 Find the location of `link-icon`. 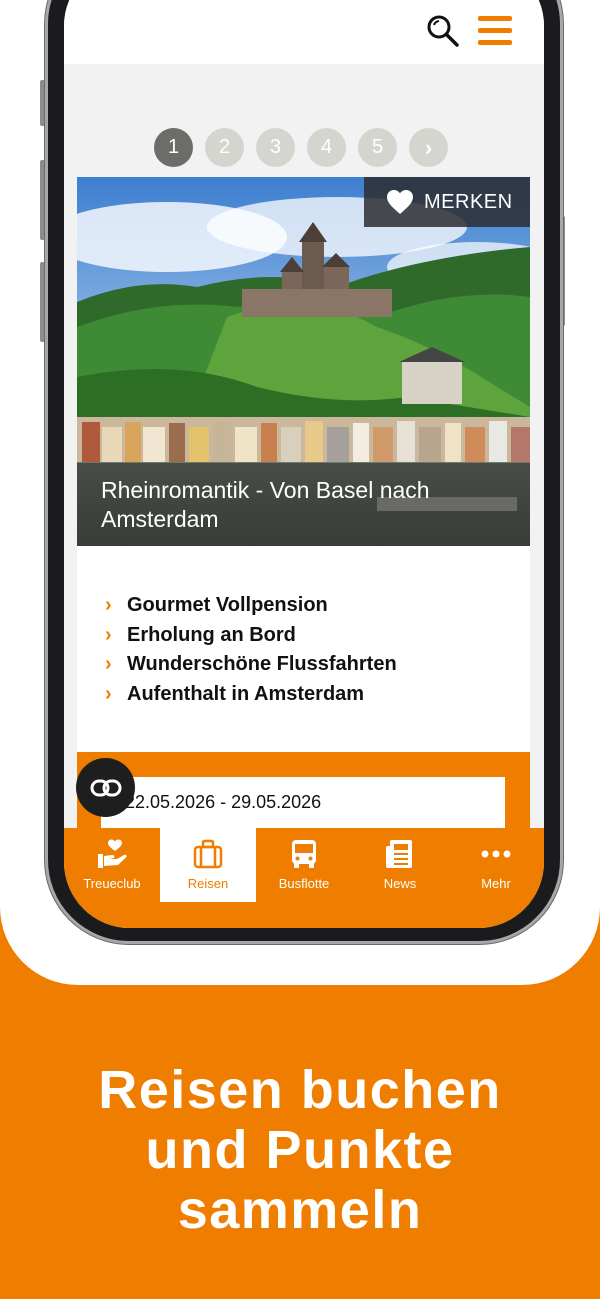

link-icon is located at coordinates (105, 787).